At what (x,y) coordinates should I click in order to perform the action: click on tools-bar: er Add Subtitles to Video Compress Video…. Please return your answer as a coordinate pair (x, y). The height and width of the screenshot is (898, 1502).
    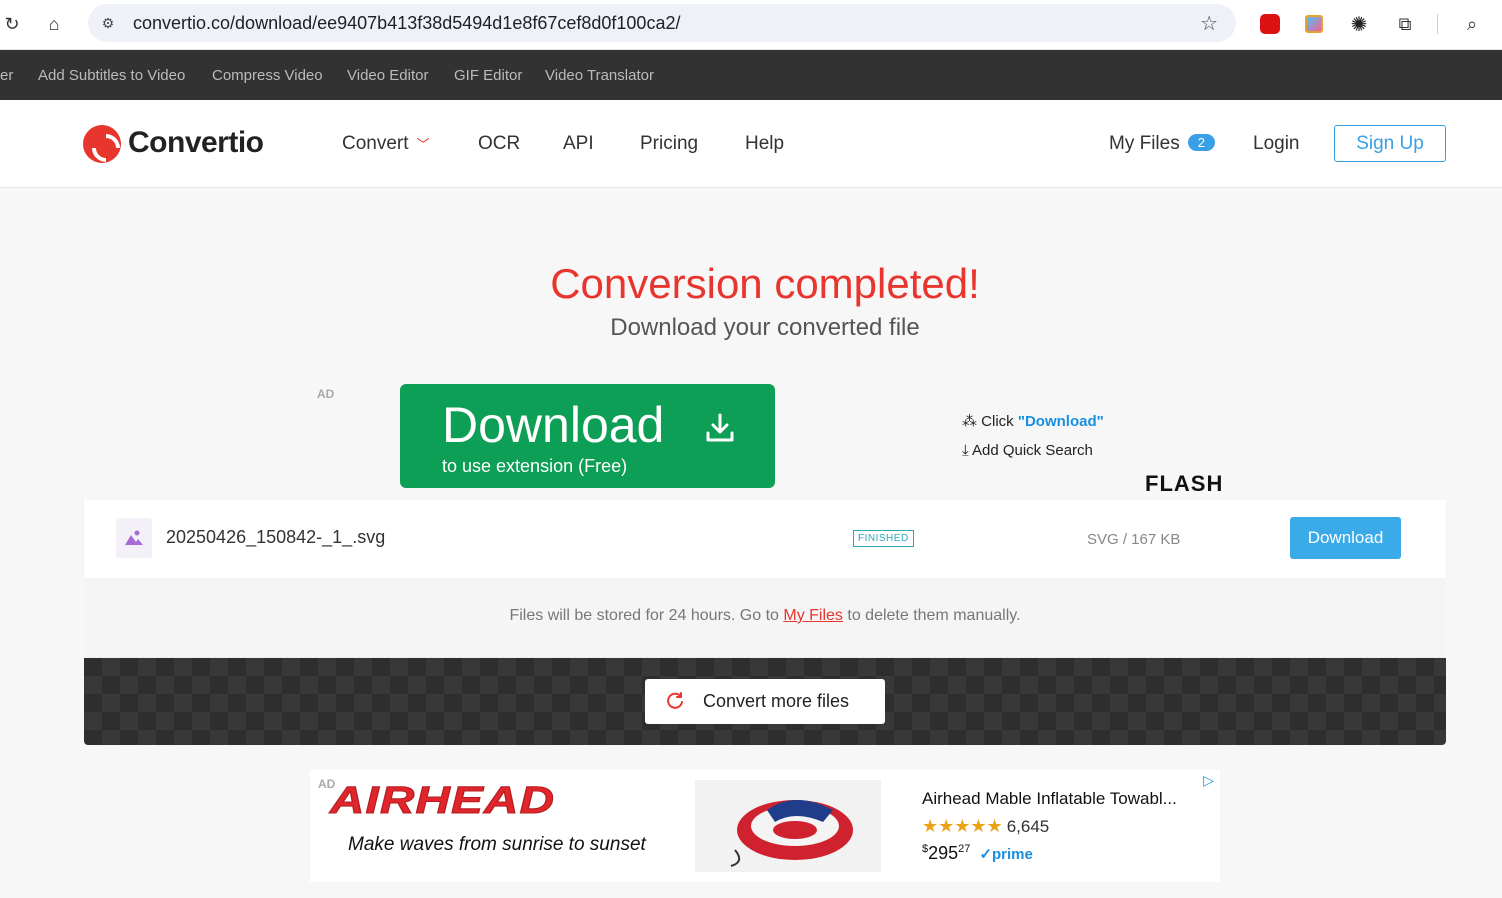
    Looking at the image, I should click on (751, 75).